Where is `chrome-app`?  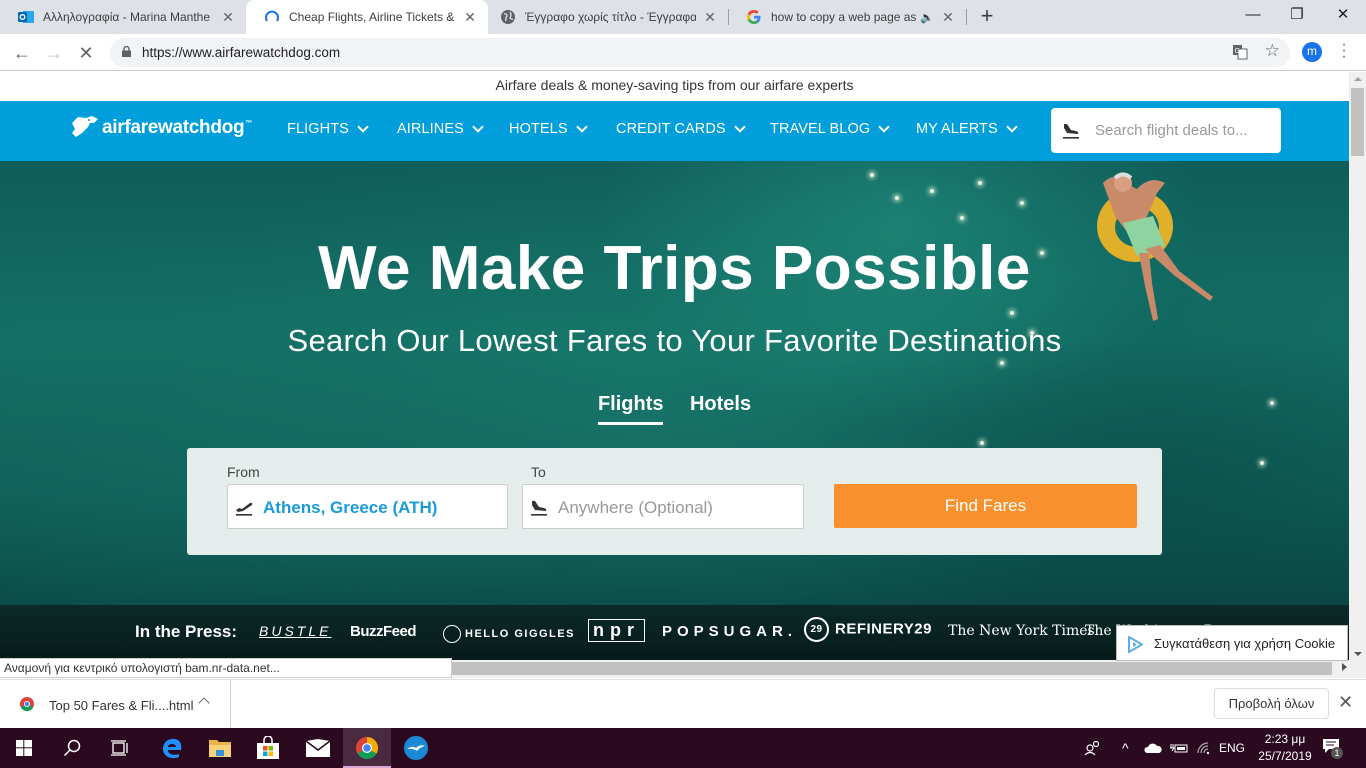 chrome-app is located at coordinates (367, 748).